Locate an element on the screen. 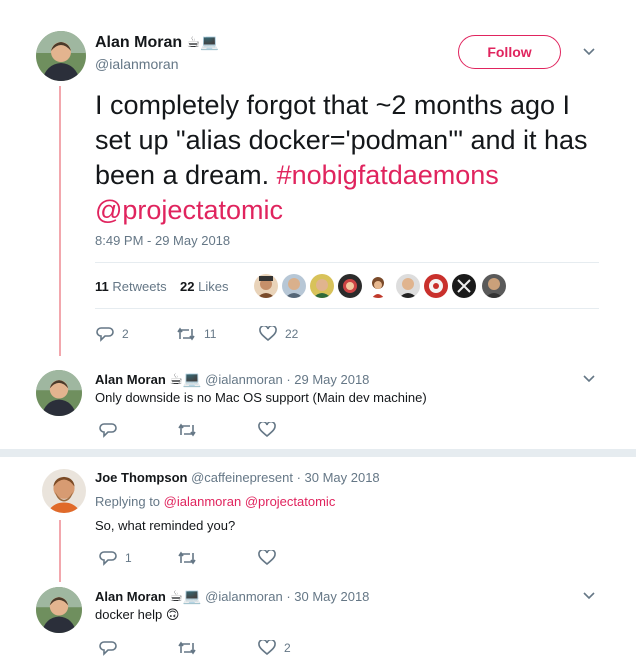  replying-to-mention: @ialanmoran is located at coordinates (203, 501).